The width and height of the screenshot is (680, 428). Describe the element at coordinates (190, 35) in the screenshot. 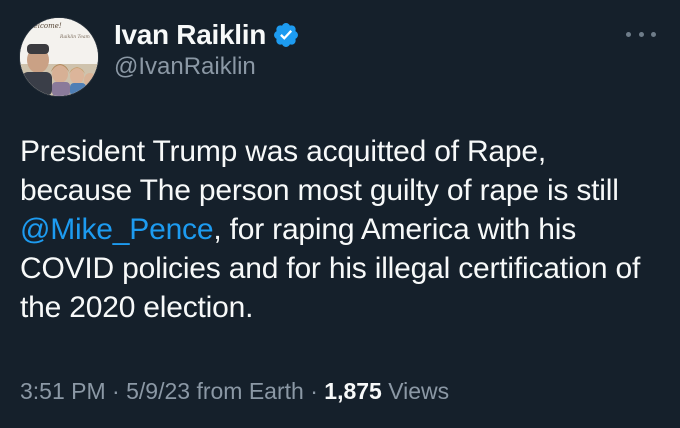

I see `display-name: Ivan Raiklin` at that location.